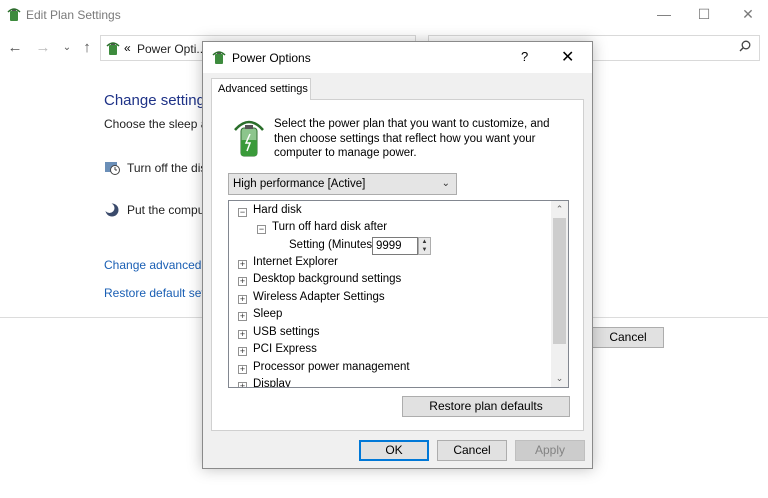  What do you see at coordinates (424, 250) in the screenshot?
I see `spin-down-icon: ▼` at bounding box center [424, 250].